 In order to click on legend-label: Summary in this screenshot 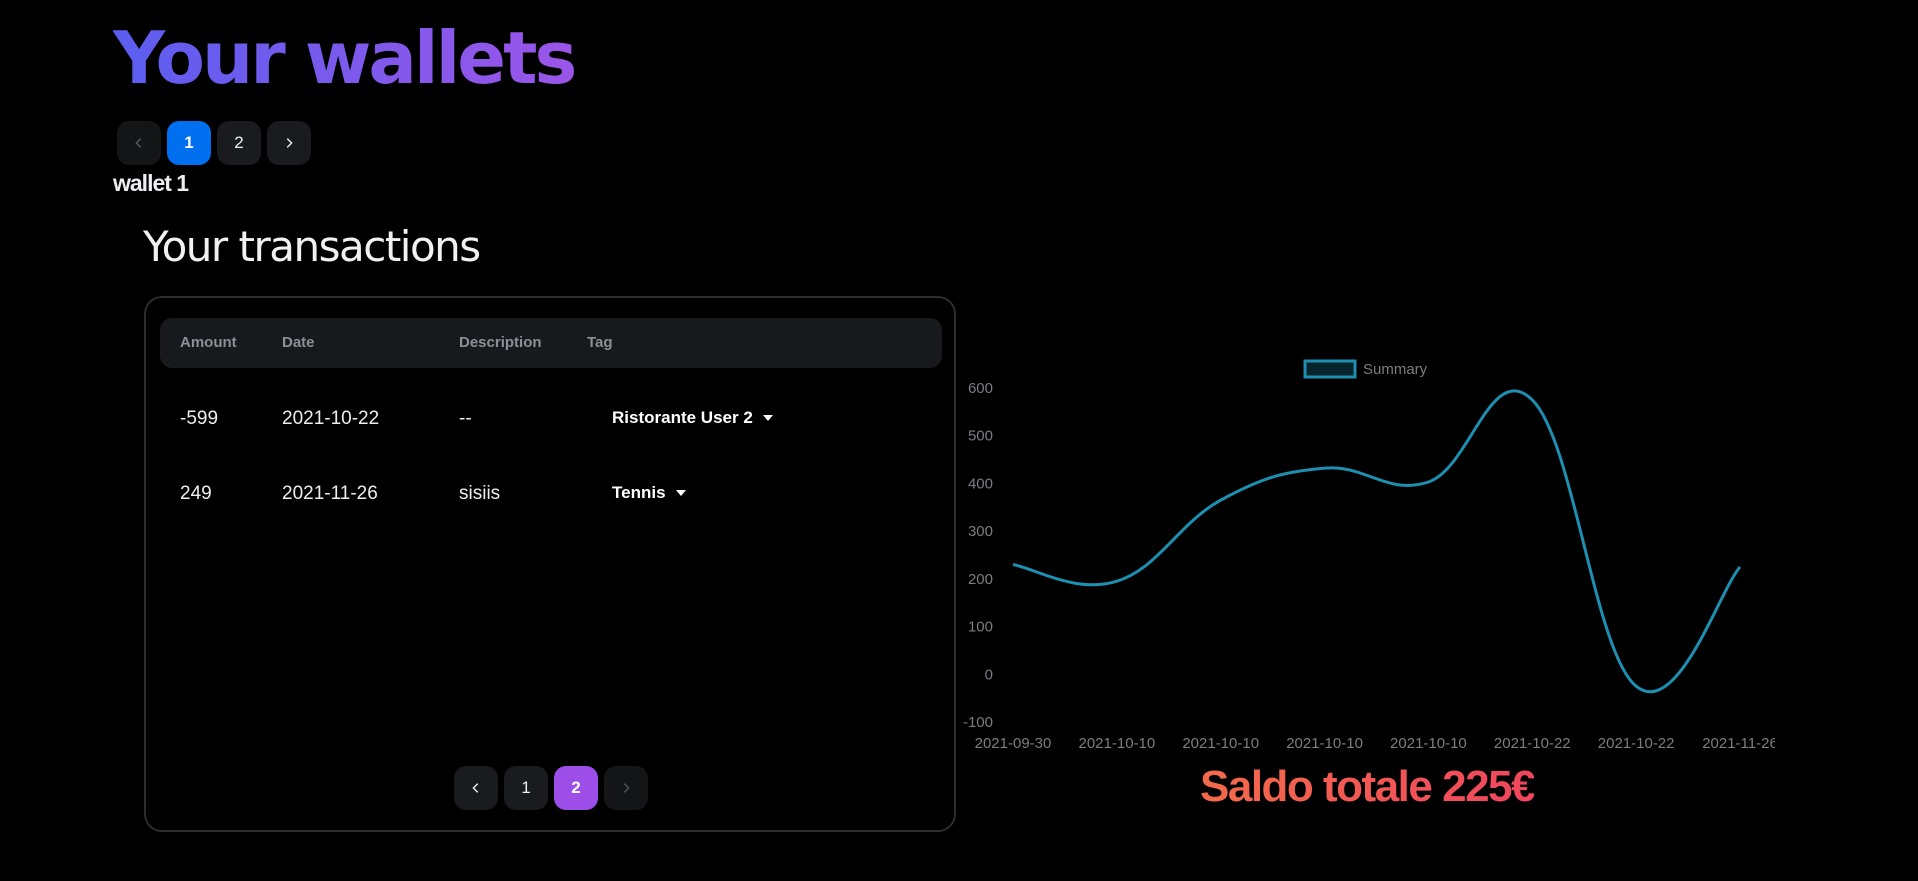, I will do `click(1395, 369)`.